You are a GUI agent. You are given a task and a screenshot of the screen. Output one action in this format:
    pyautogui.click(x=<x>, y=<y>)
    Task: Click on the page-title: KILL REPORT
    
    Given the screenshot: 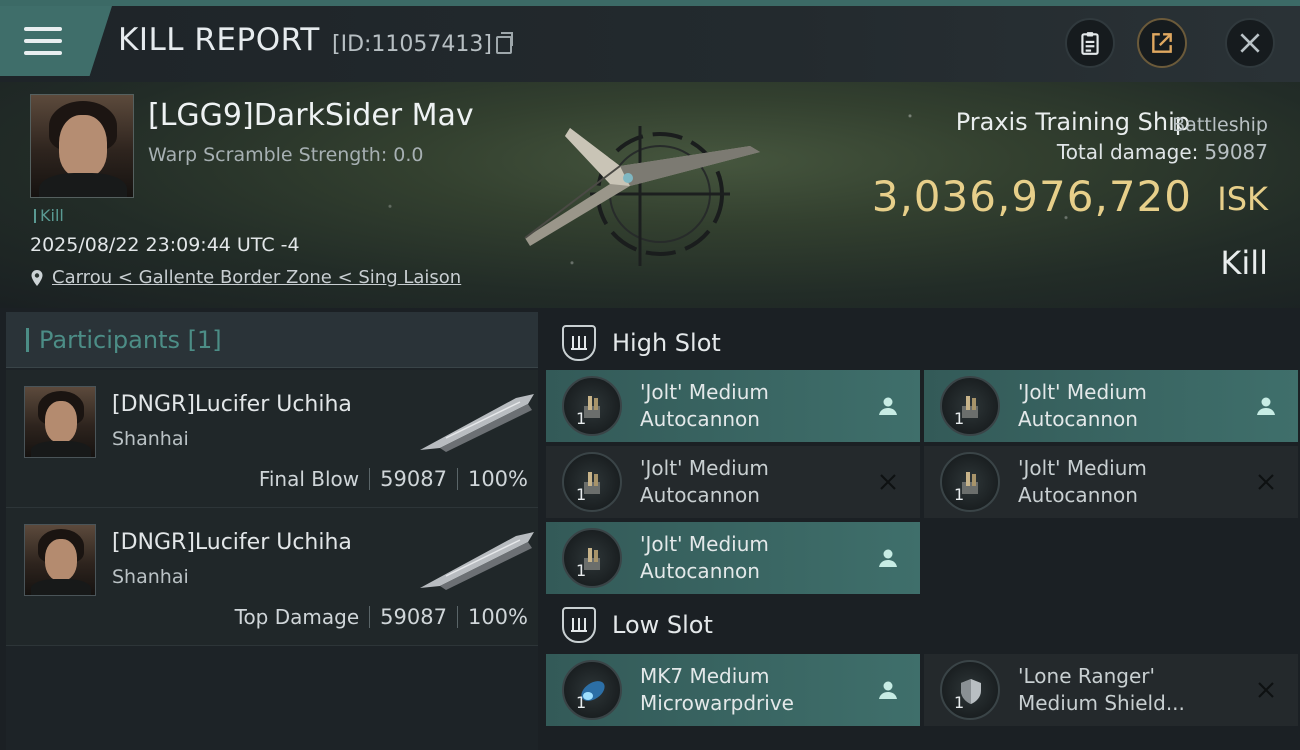 What is the action you would take?
    pyautogui.click(x=219, y=40)
    